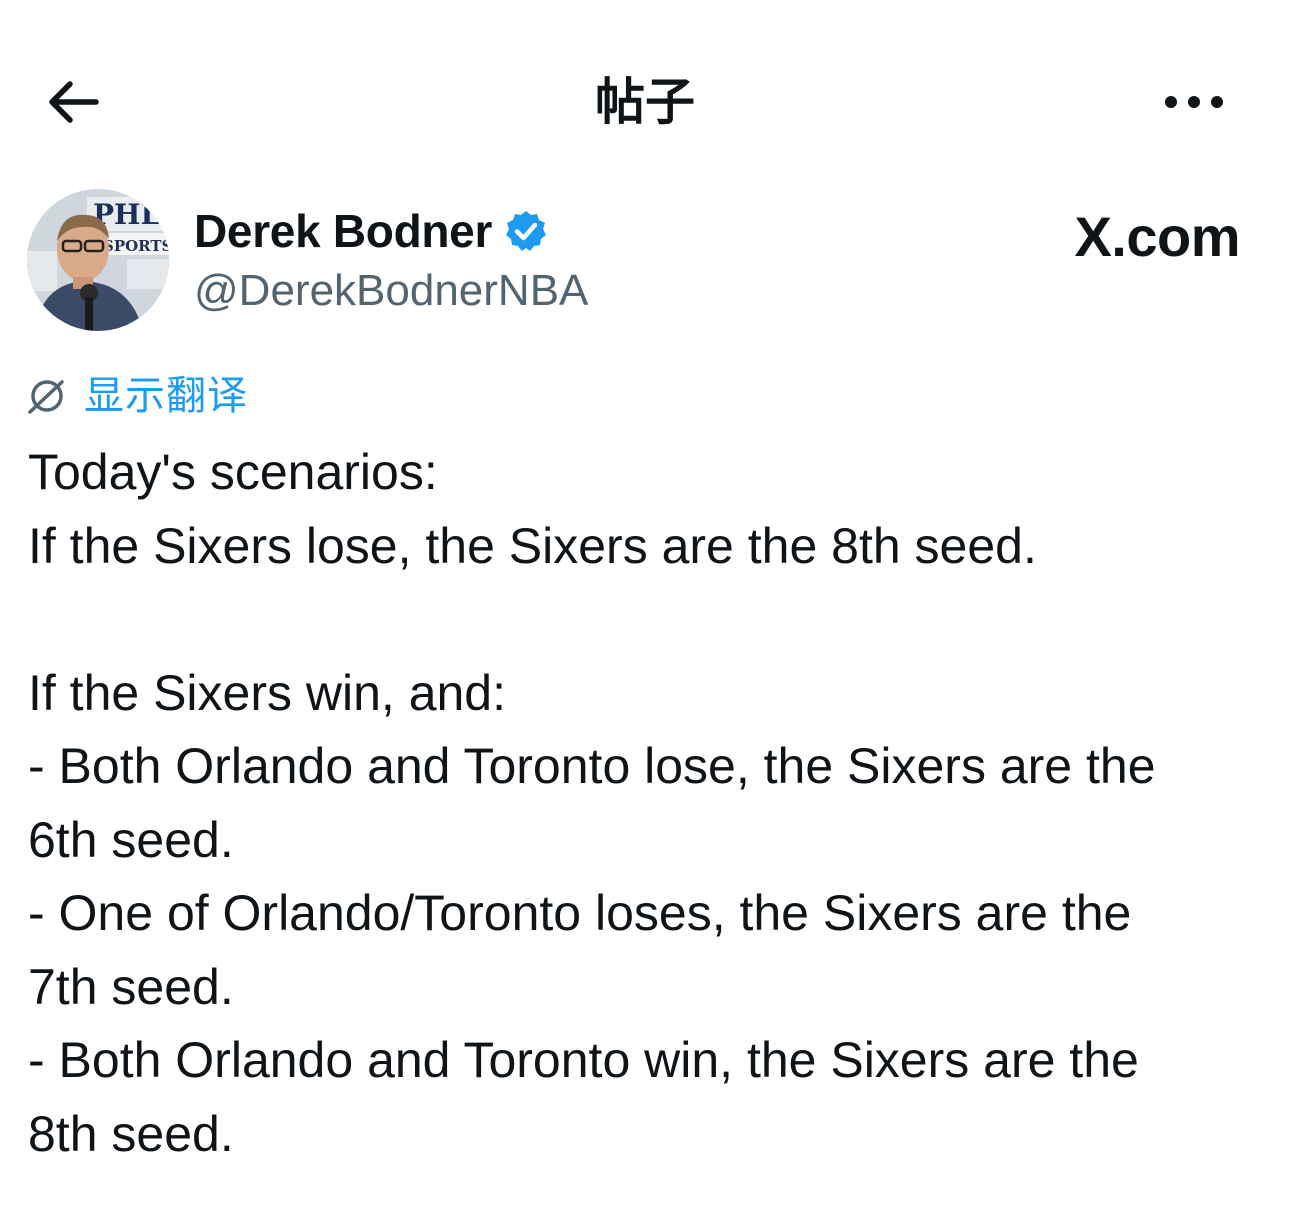 This screenshot has height=1224, width=1290. Describe the element at coordinates (526, 231) in the screenshot. I see `verified-badge-icon` at that location.